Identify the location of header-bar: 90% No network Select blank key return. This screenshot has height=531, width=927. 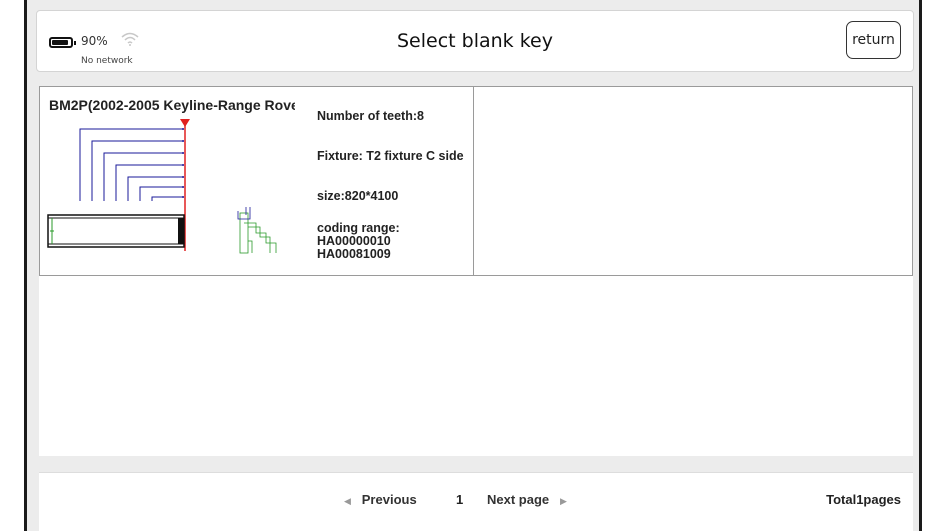
(475, 41).